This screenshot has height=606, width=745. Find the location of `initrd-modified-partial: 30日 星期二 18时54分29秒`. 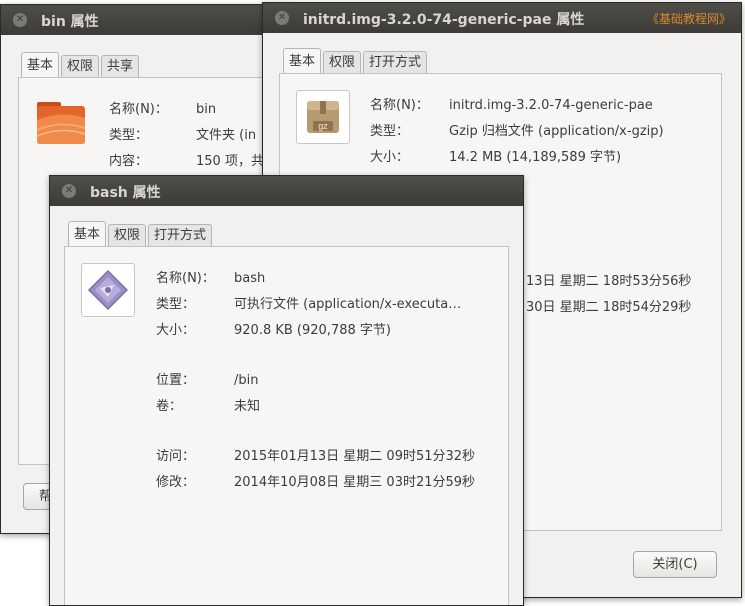

initrd-modified-partial: 30日 星期二 18时54分29秒 is located at coordinates (621, 308).